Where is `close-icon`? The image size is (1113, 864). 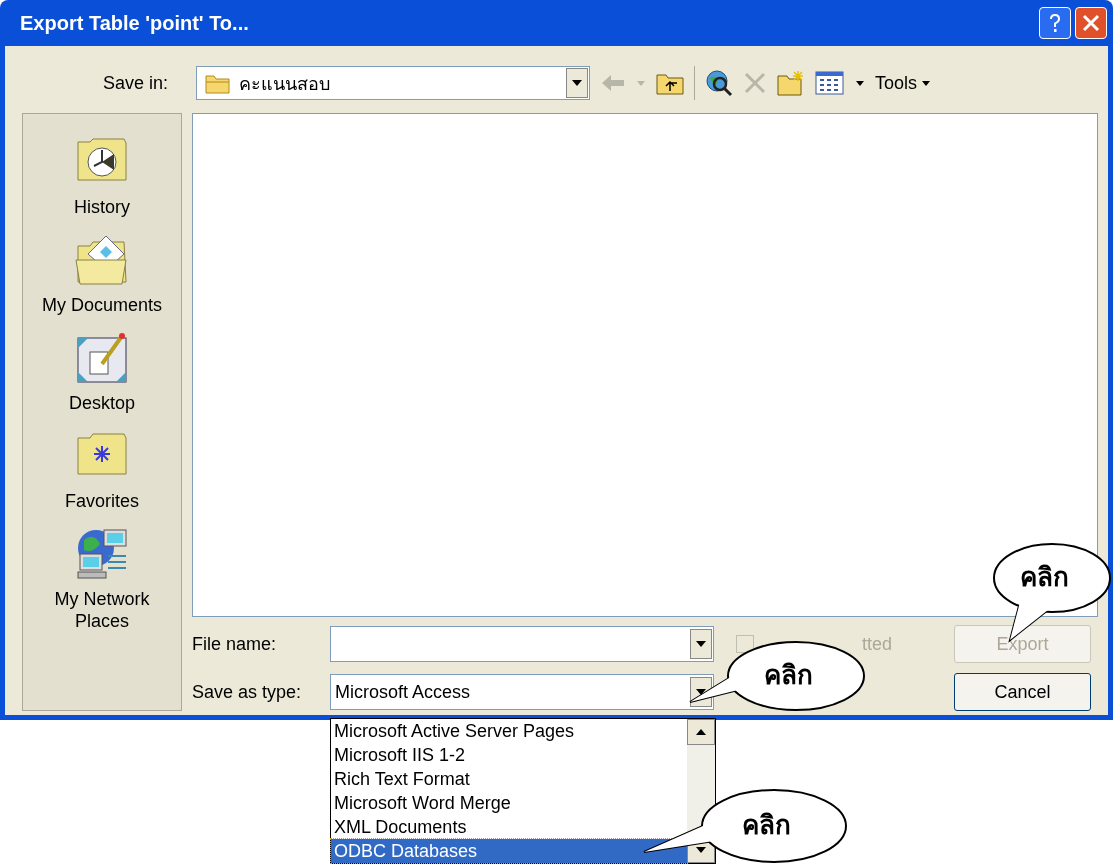
close-icon is located at coordinates (1091, 23).